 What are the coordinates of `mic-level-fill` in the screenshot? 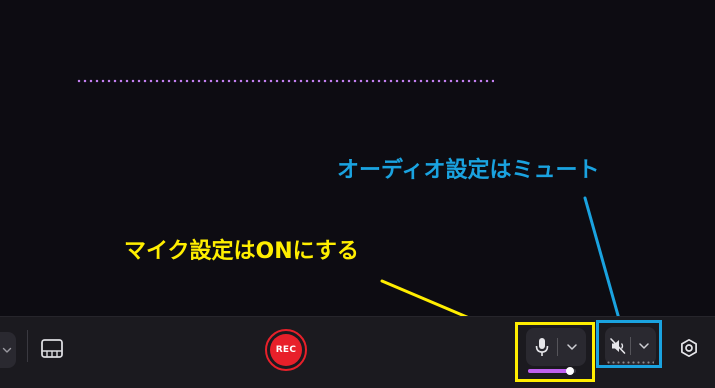 It's located at (549, 371).